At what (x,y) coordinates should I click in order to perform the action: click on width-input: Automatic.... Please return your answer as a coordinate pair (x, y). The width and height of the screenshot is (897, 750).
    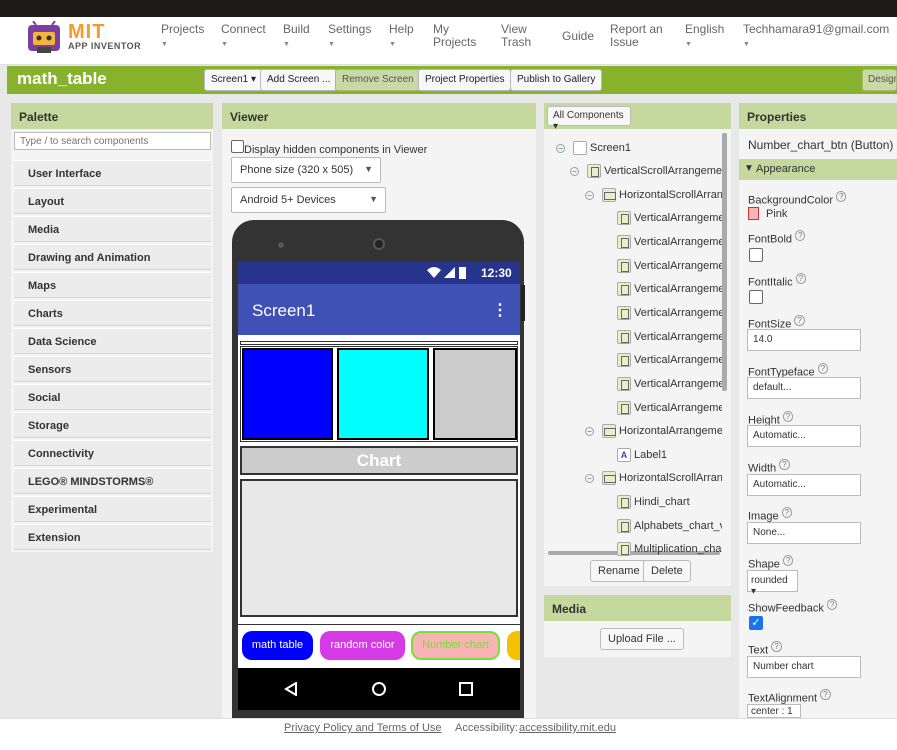
    Looking at the image, I should click on (804, 485).